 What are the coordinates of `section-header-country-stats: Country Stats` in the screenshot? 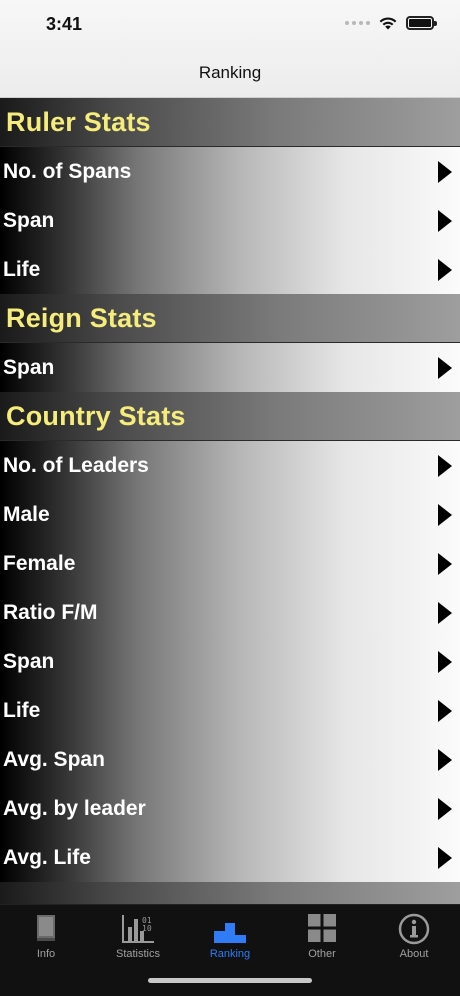 It's located at (230, 416).